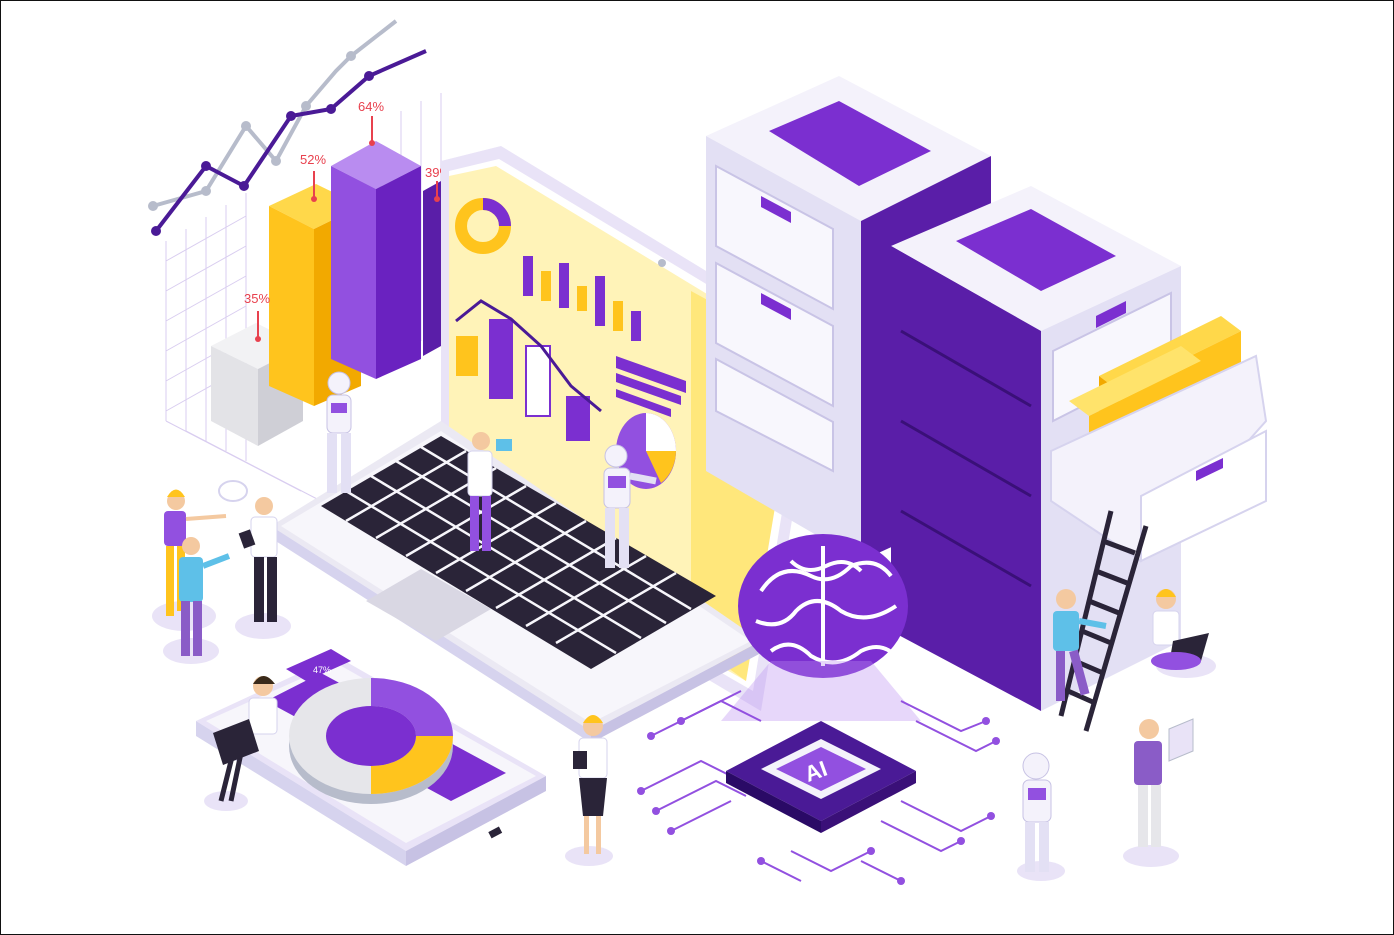 This screenshot has height=935, width=1394. I want to click on person-group-left, so click(221, 572).